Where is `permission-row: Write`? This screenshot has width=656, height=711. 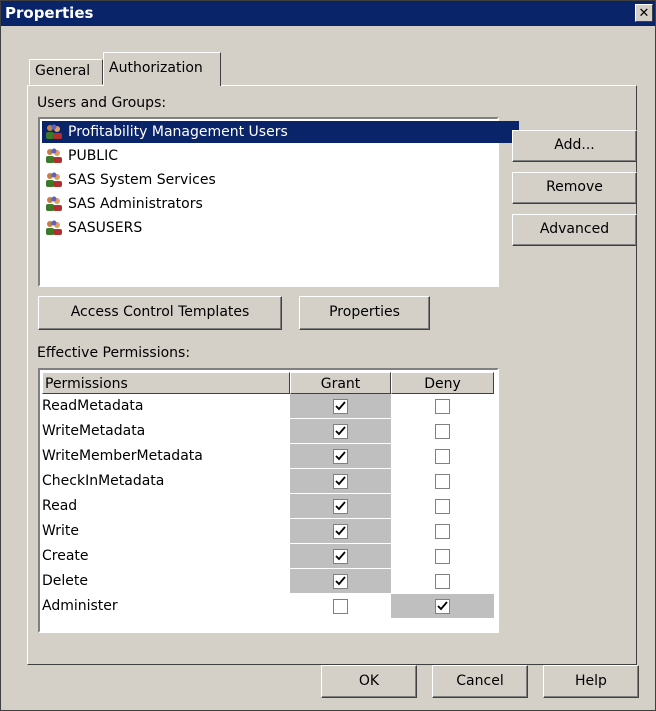
permission-row: Write is located at coordinates (269, 531).